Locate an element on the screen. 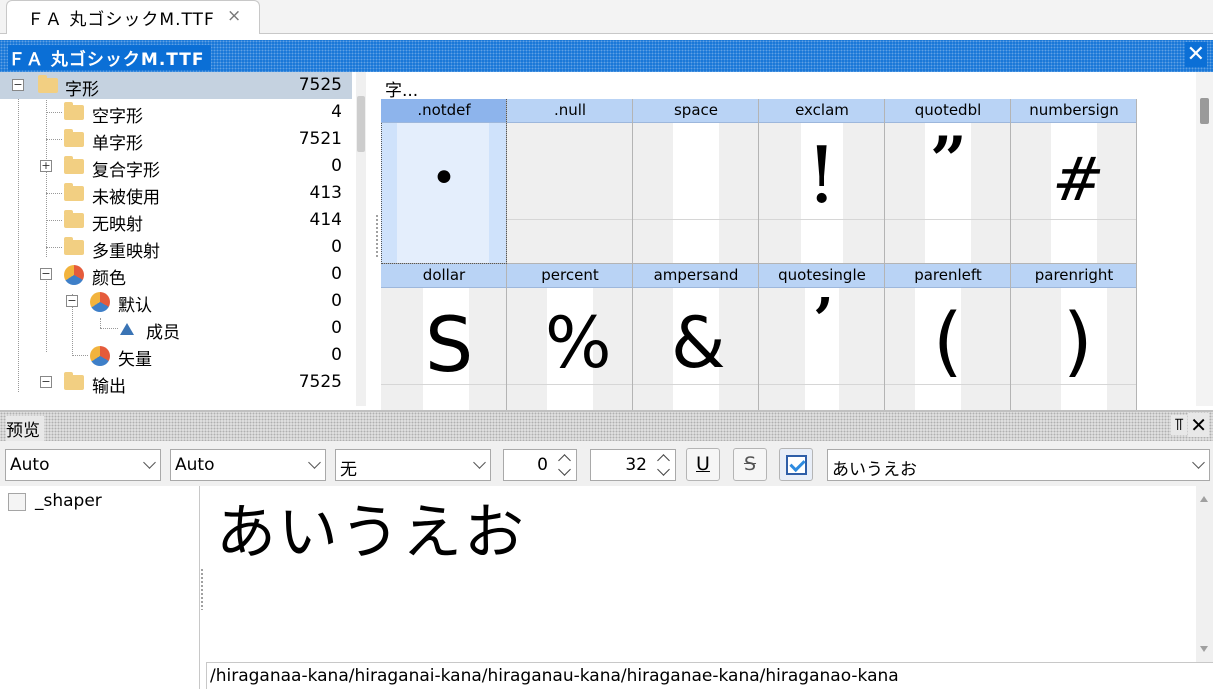 This screenshot has width=1213, height=689. glyph-grid-scrollbar-thumb is located at coordinates (1204, 111).